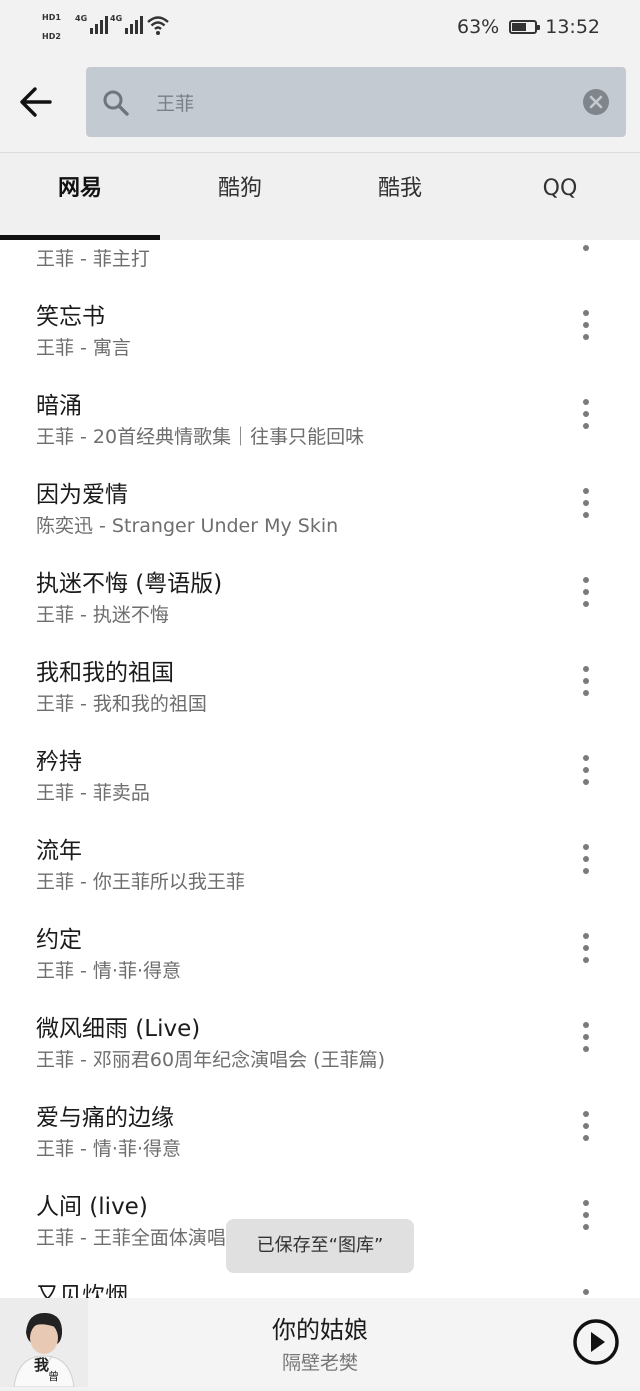 Image resolution: width=640 pixels, height=1391 pixels. Describe the element at coordinates (80, 196) in the screenshot. I see `tab-netease: 网易` at that location.